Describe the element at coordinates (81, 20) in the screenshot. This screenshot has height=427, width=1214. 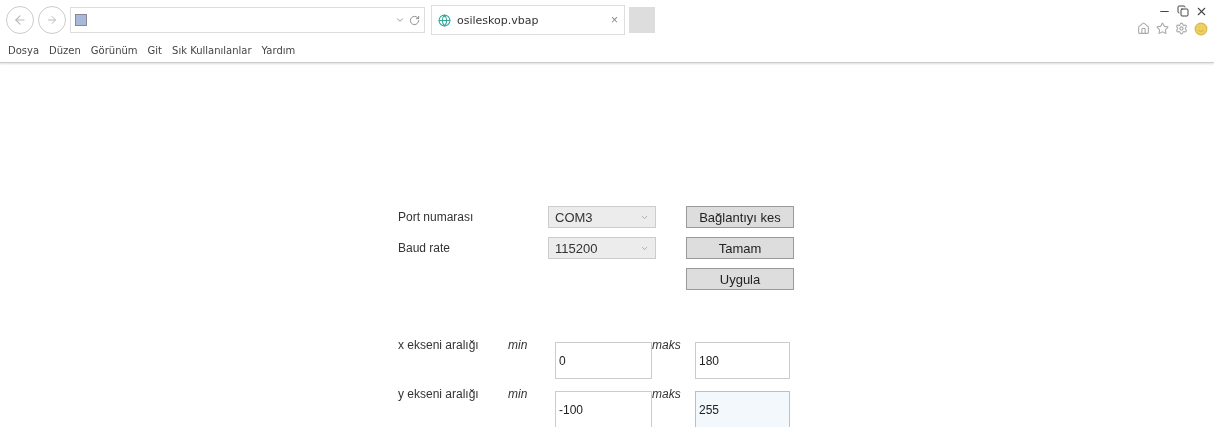
I see `page-icon` at that location.